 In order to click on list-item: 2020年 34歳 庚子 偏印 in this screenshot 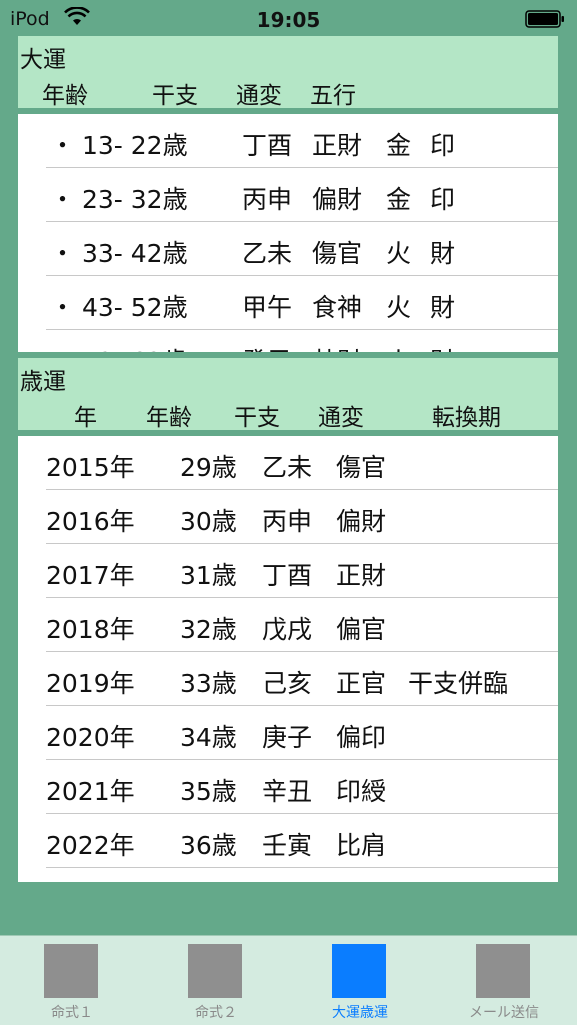, I will do `click(288, 733)`.